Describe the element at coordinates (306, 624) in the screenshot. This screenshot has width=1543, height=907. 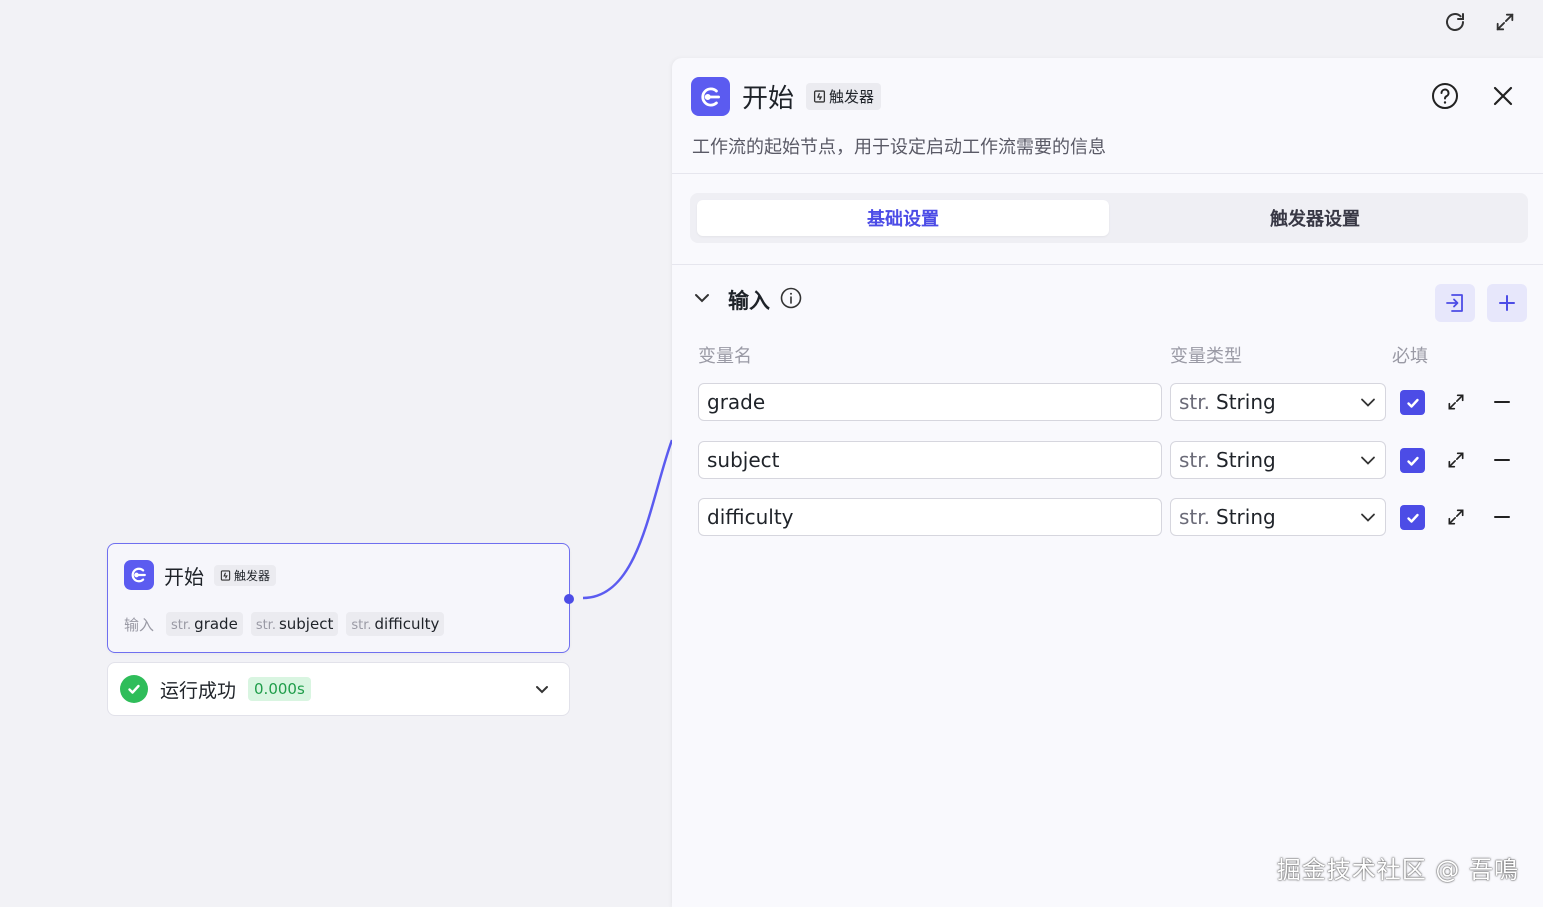
I see `input-name: subject` at that location.